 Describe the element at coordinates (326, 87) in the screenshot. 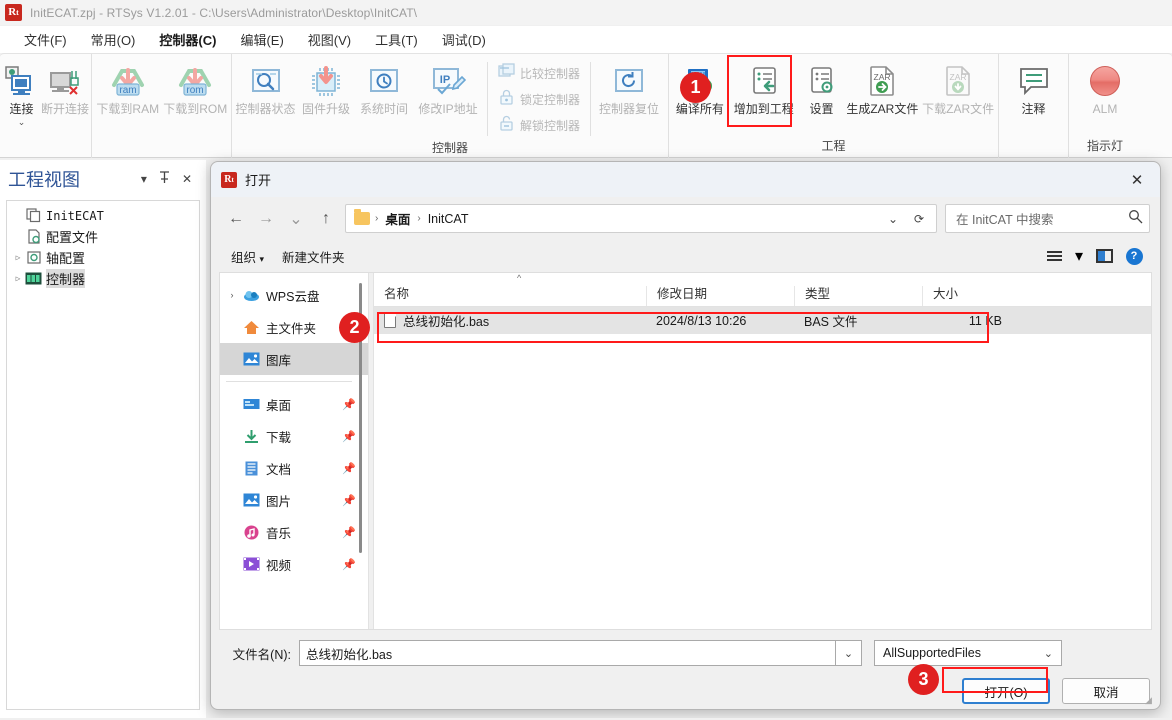

I see `firmware-upgrade-button: 固件升级` at that location.